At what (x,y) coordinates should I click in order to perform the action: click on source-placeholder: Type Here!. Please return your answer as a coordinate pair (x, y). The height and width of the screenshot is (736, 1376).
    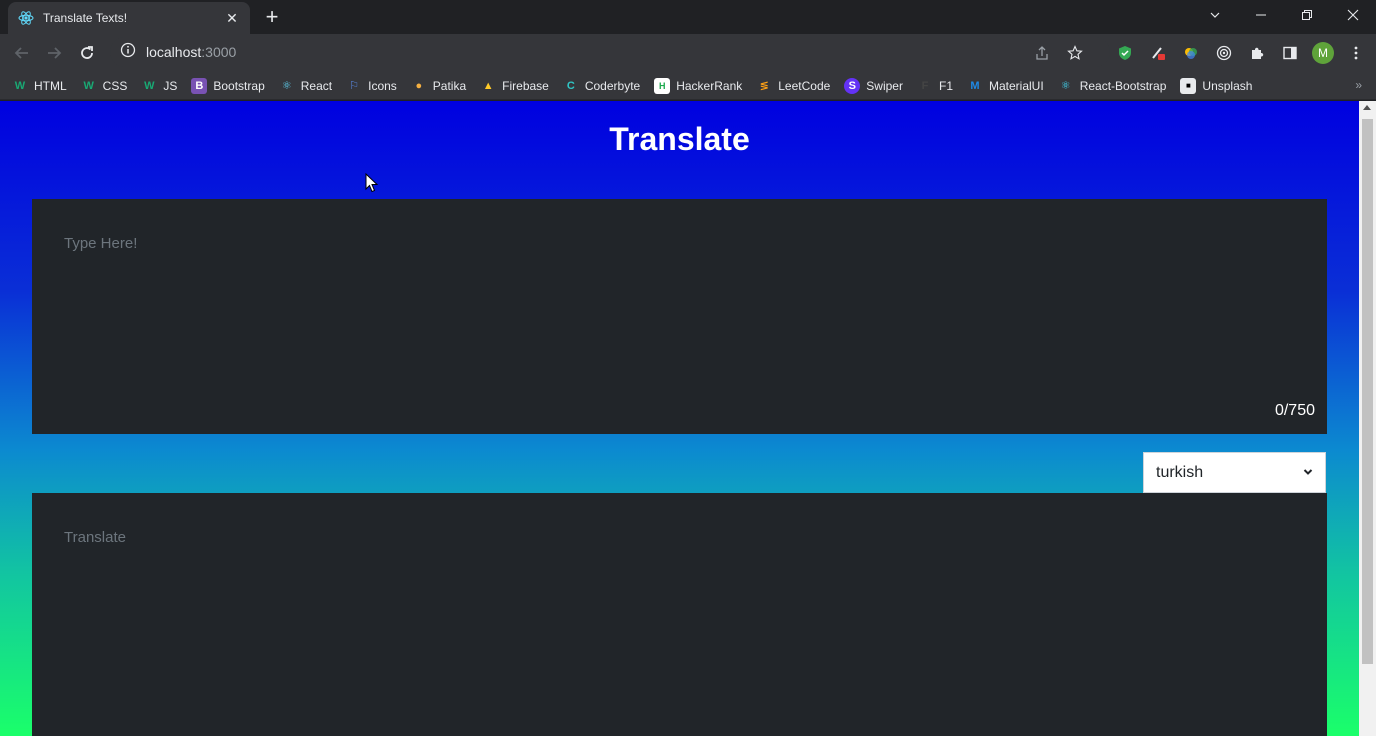
    Looking at the image, I should click on (101, 243).